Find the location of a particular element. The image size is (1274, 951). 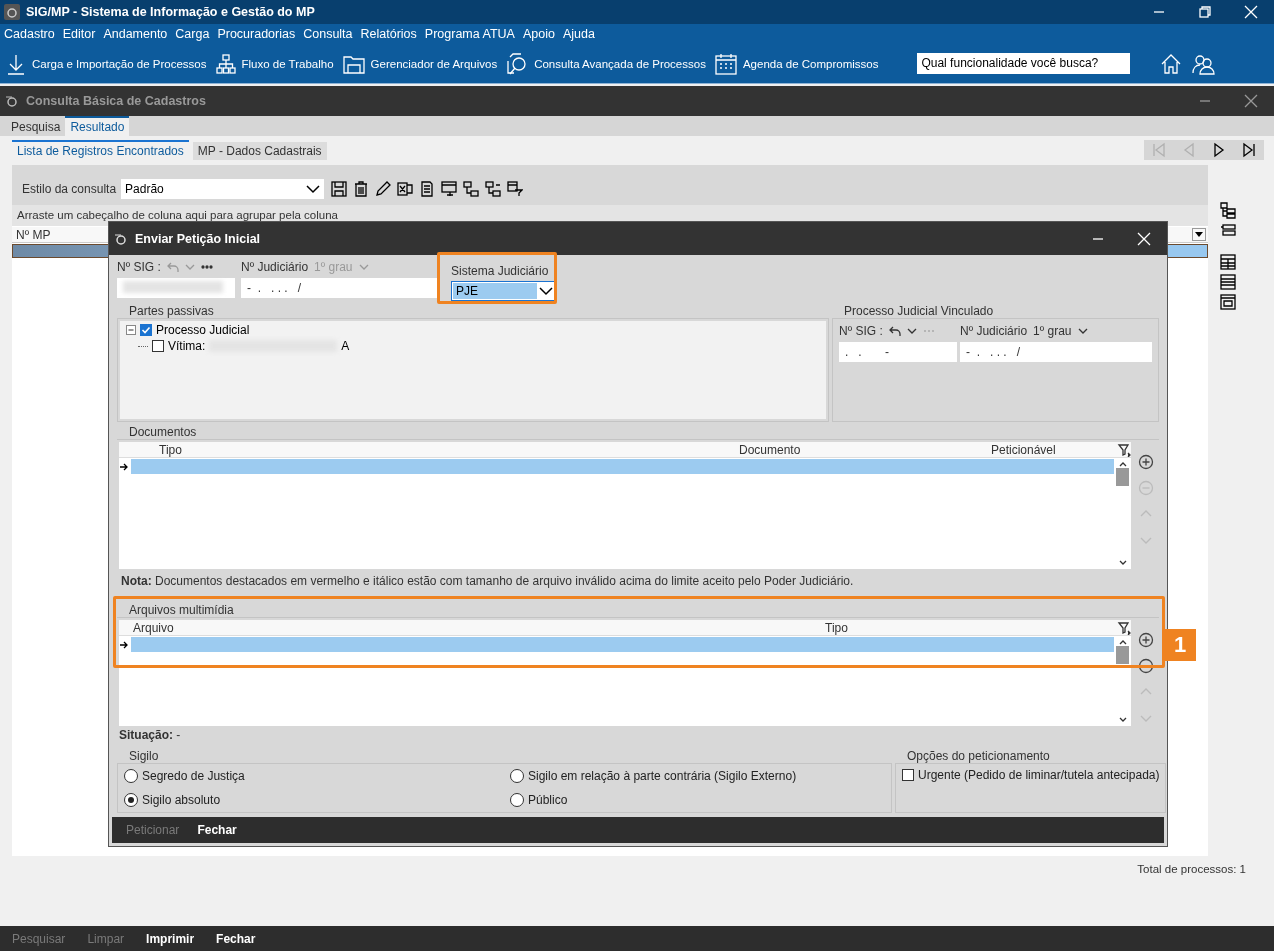

input-field: . . - is located at coordinates (898, 352).